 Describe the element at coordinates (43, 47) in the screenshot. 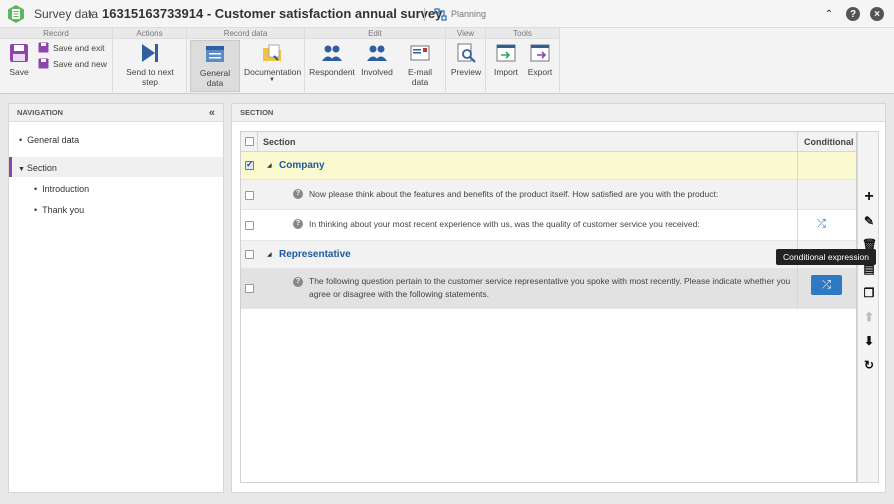

I see `save-exit-icon` at that location.